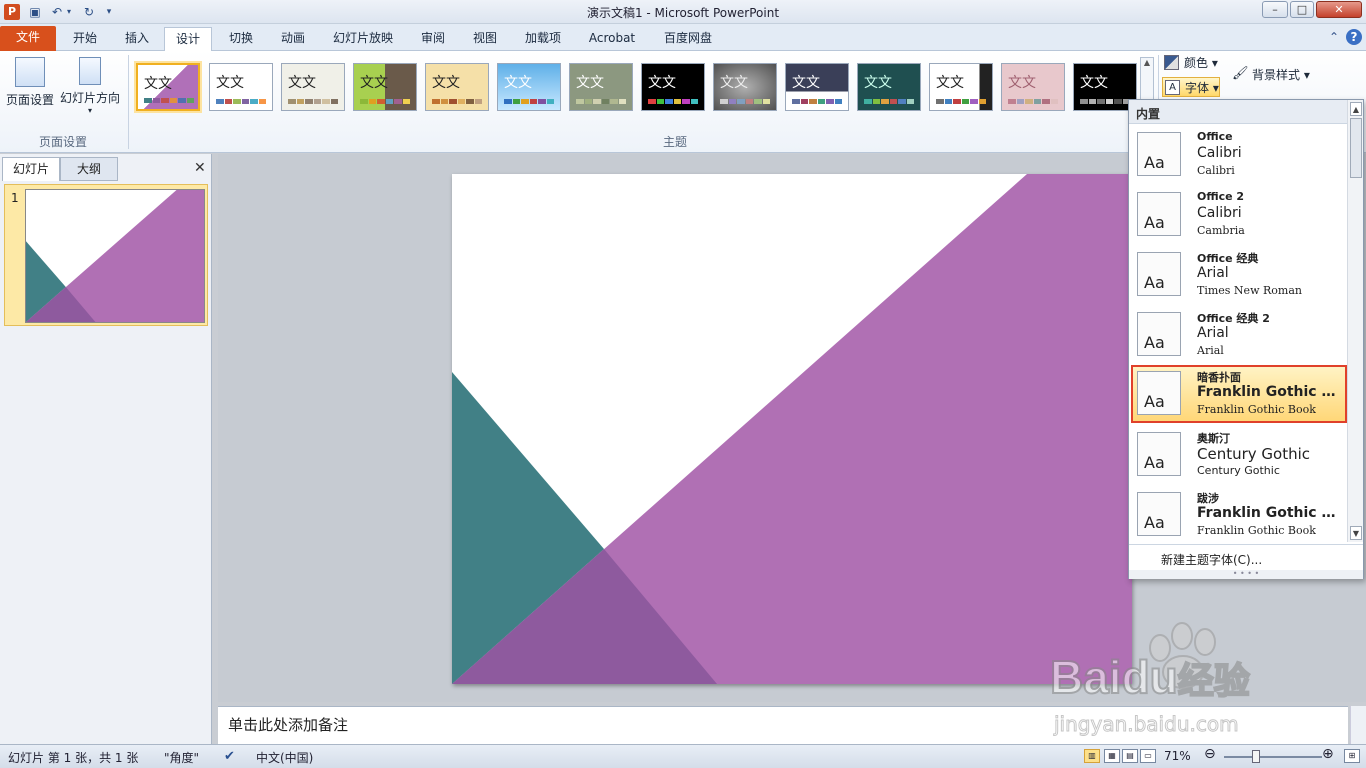 Image resolution: width=1366 pixels, height=768 pixels. Describe the element at coordinates (1356, 148) in the screenshot. I see `scroll-thumb` at that location.